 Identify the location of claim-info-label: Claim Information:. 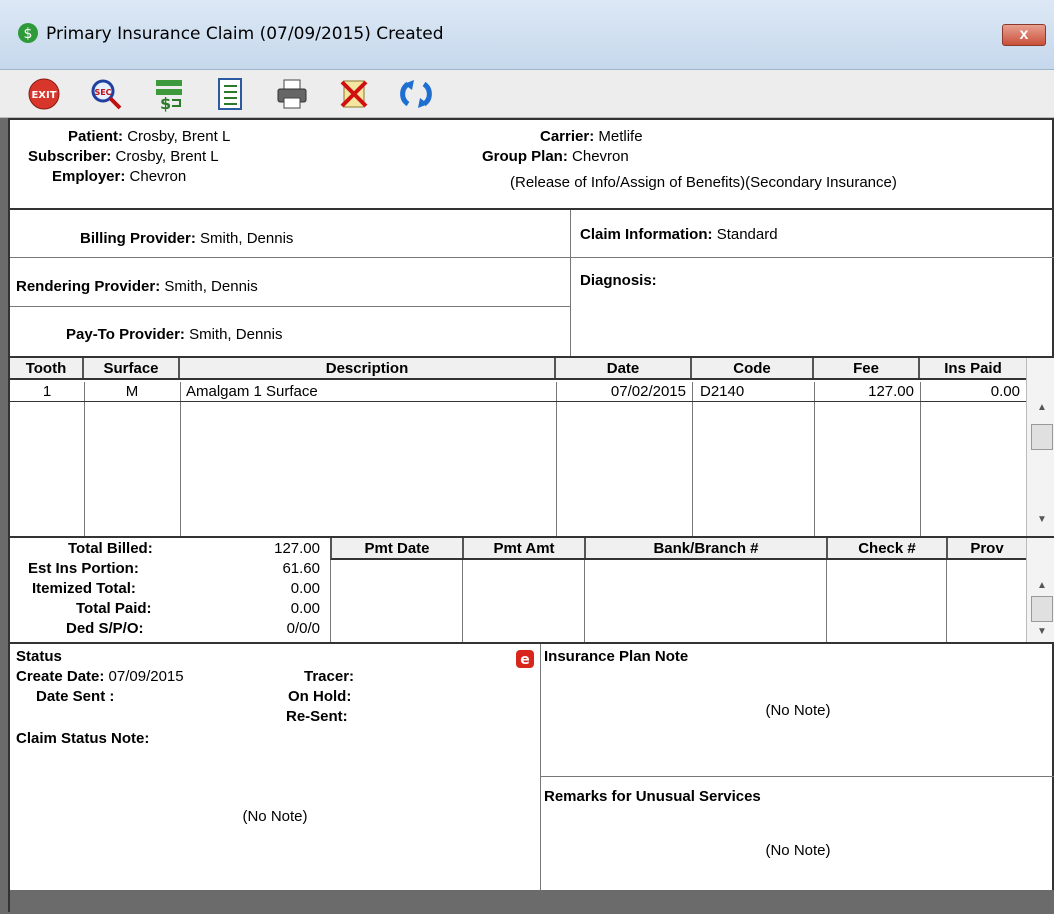
(646, 234).